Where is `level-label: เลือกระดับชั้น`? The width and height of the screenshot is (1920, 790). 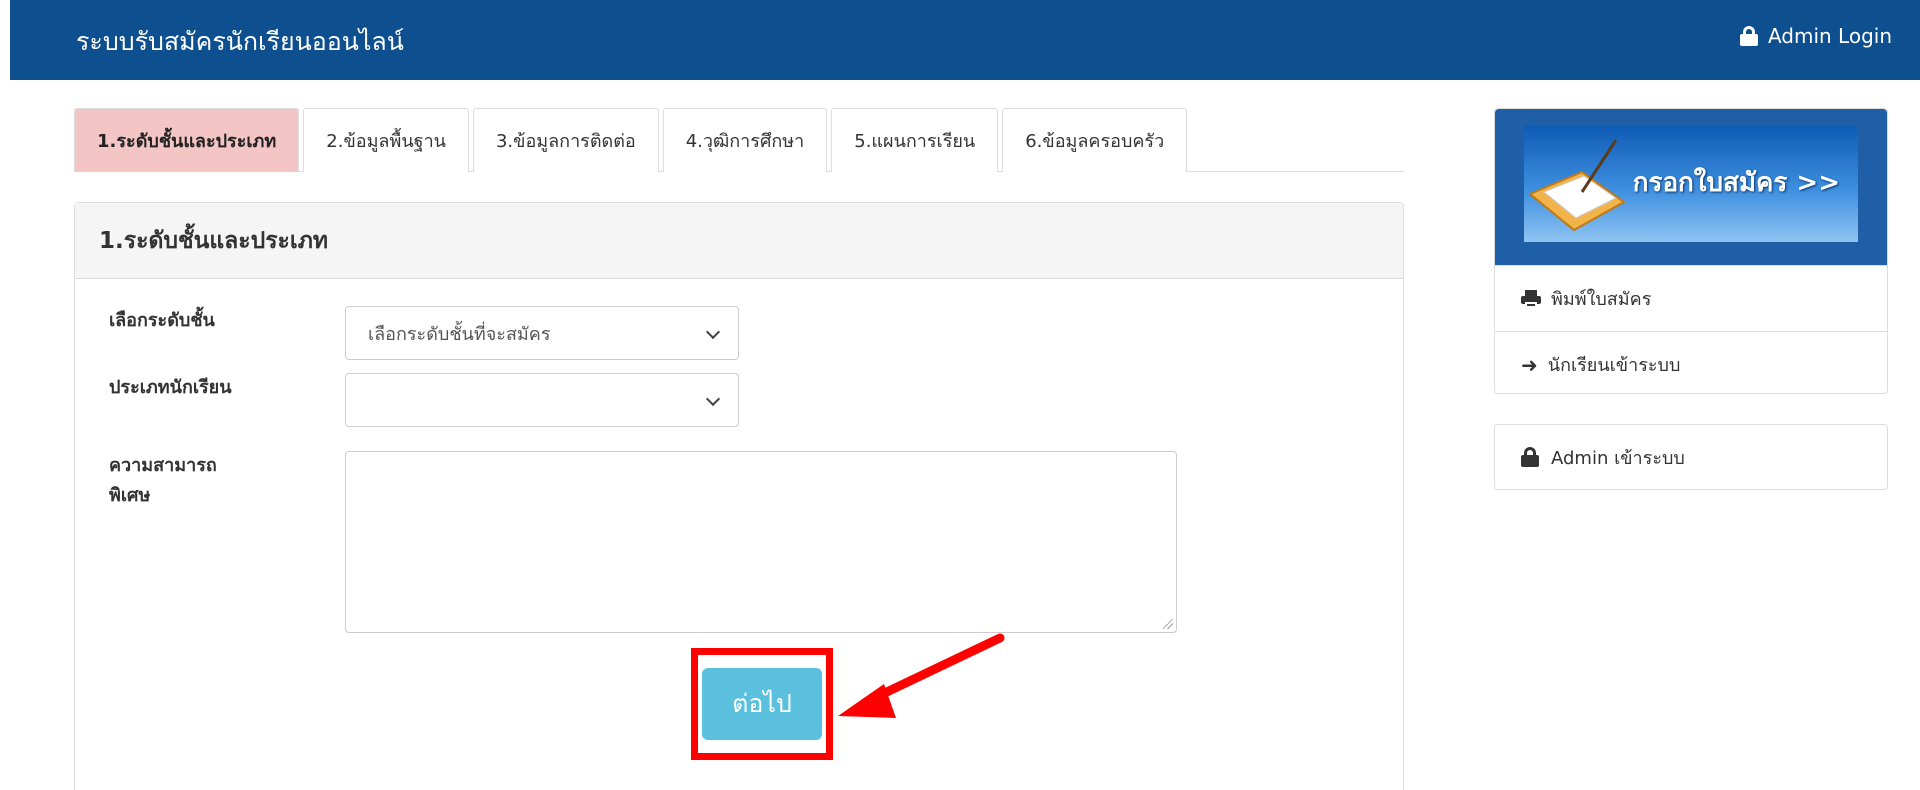
level-label: เลือกระดับชั้น is located at coordinates (162, 320).